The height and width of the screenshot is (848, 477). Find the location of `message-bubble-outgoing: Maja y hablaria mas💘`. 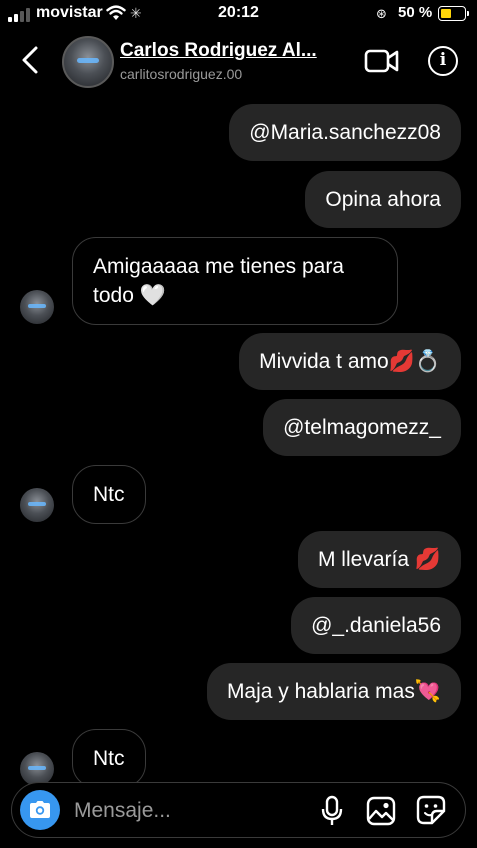

message-bubble-outgoing: Maja y hablaria mas💘 is located at coordinates (333, 691).